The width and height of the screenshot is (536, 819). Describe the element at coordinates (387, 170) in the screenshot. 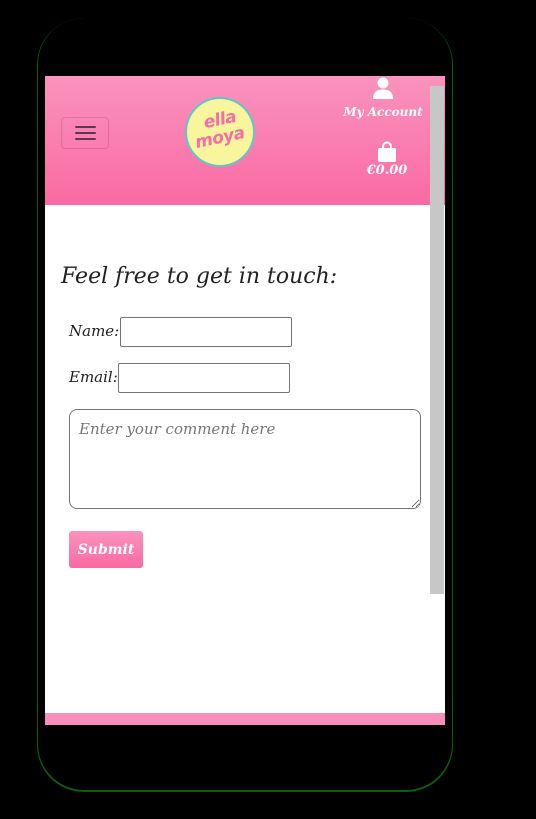

I see `cart-total: €0.00` at that location.